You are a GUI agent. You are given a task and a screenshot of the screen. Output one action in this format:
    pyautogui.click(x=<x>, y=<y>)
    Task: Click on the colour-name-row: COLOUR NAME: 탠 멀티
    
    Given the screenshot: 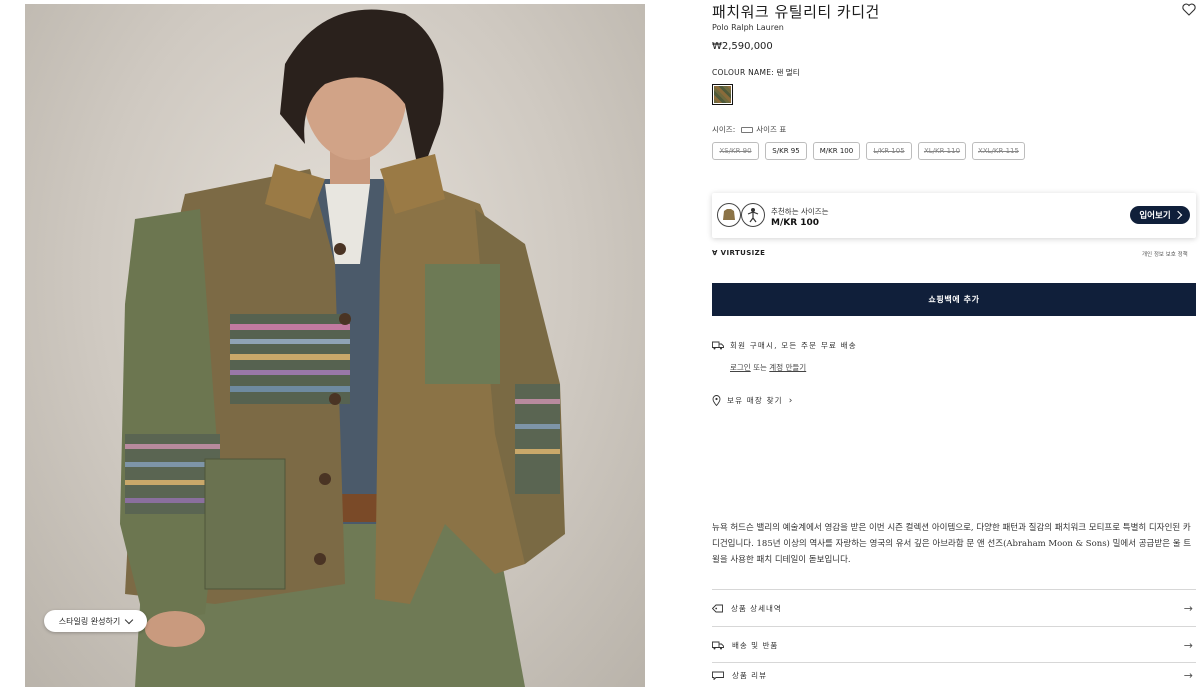 What is the action you would take?
    pyautogui.click(x=756, y=72)
    